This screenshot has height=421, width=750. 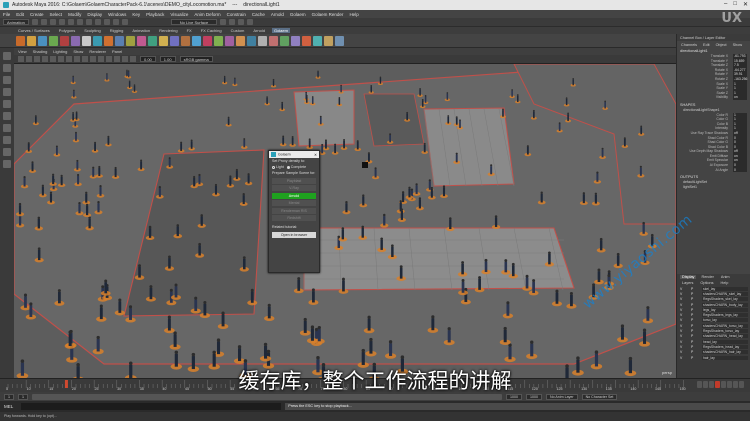 I want to click on open-in-browser-button: Open in browser, so click(x=294, y=234).